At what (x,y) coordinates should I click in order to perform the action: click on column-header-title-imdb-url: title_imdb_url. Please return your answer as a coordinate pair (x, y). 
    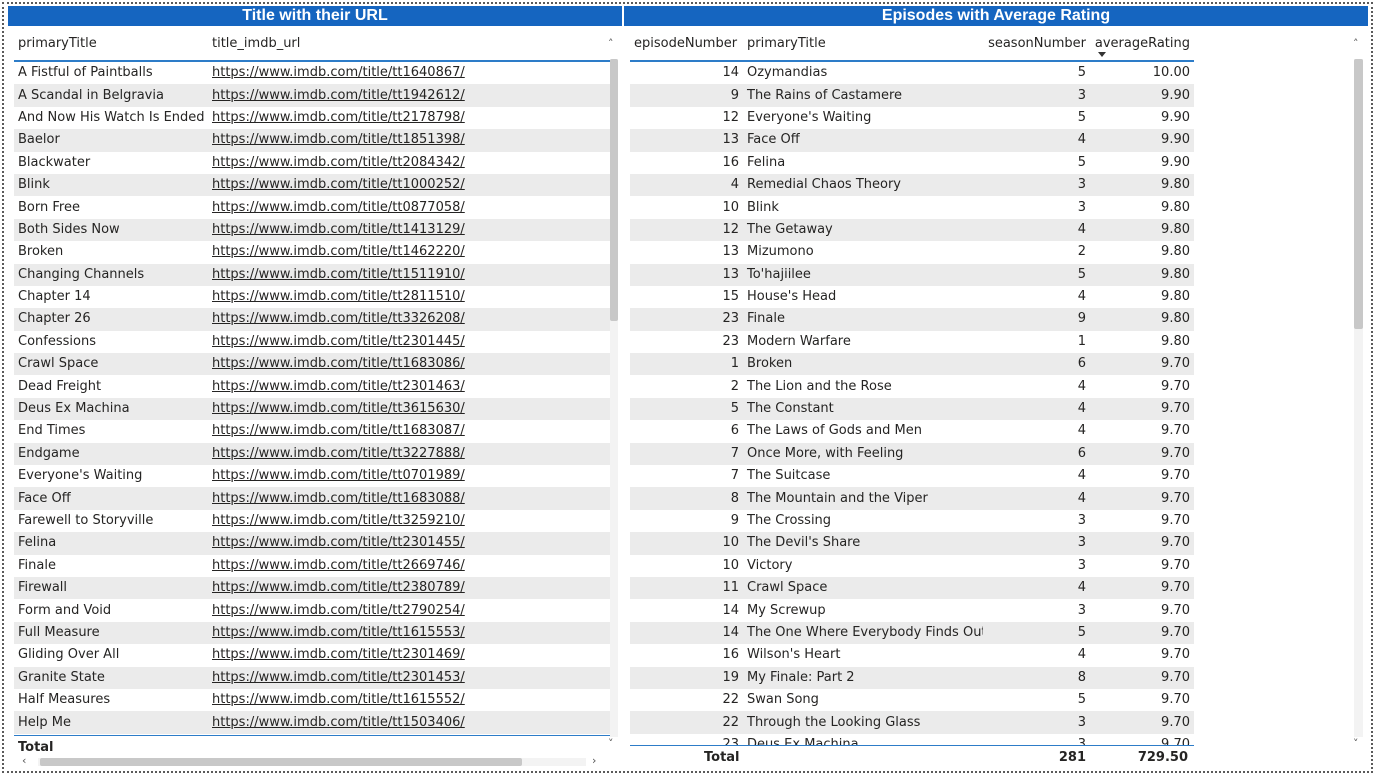
    Looking at the image, I should click on (409, 44).